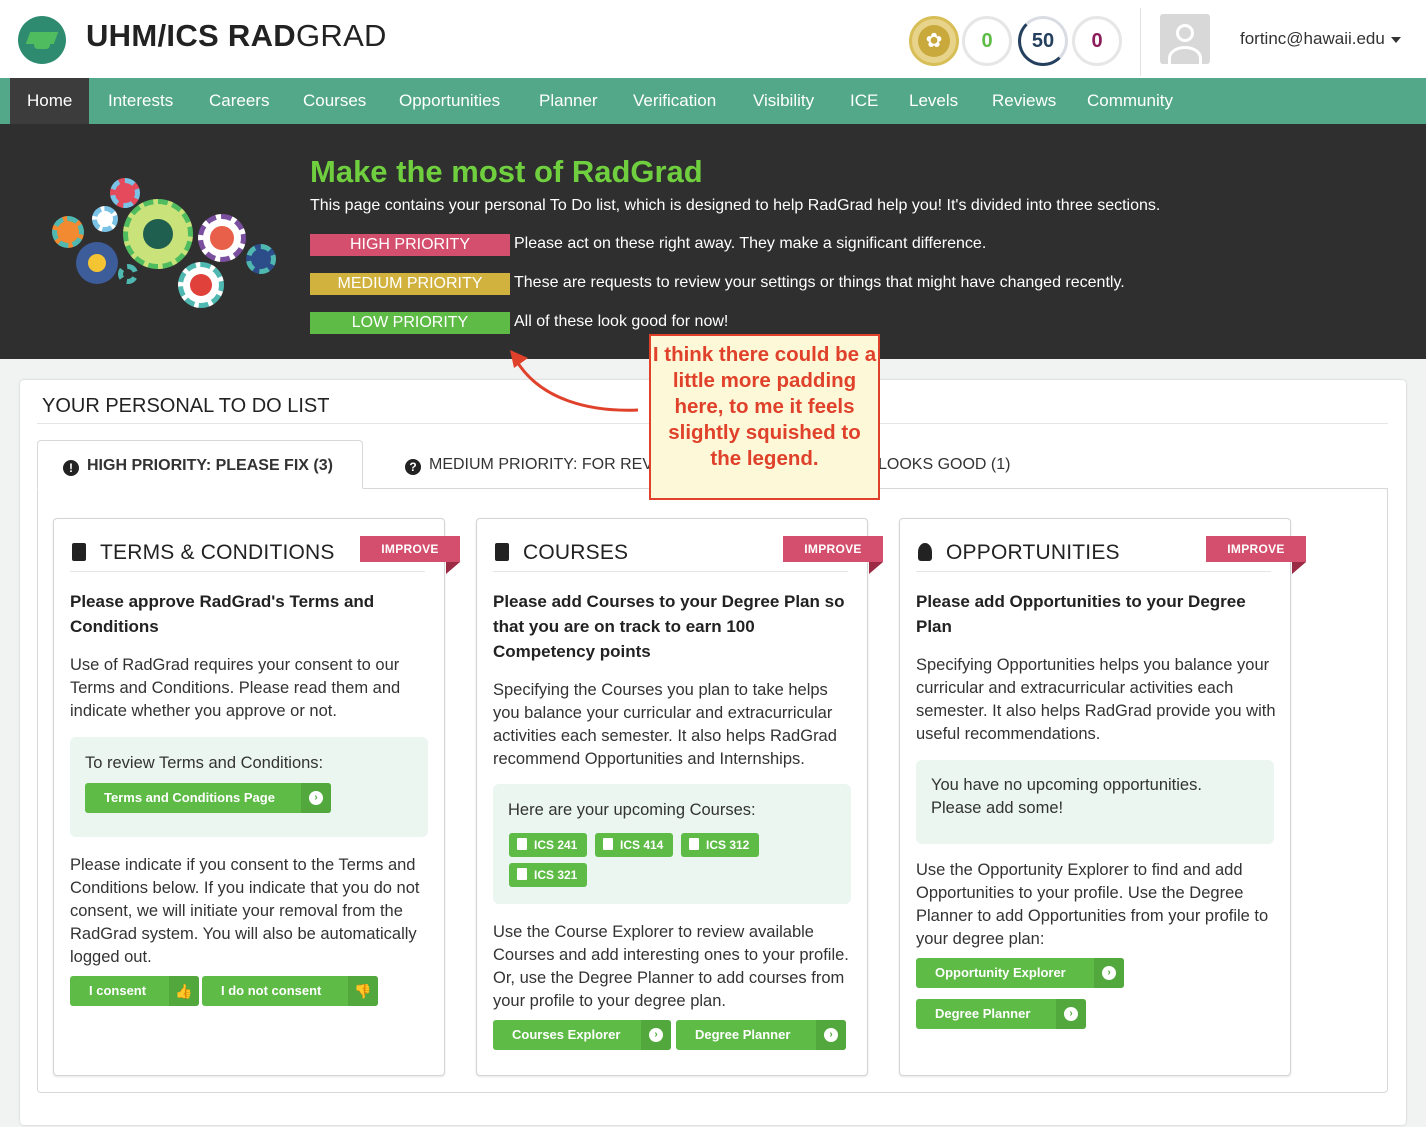 This screenshot has width=1426, height=1127. I want to click on file-text-icon, so click(79, 552).